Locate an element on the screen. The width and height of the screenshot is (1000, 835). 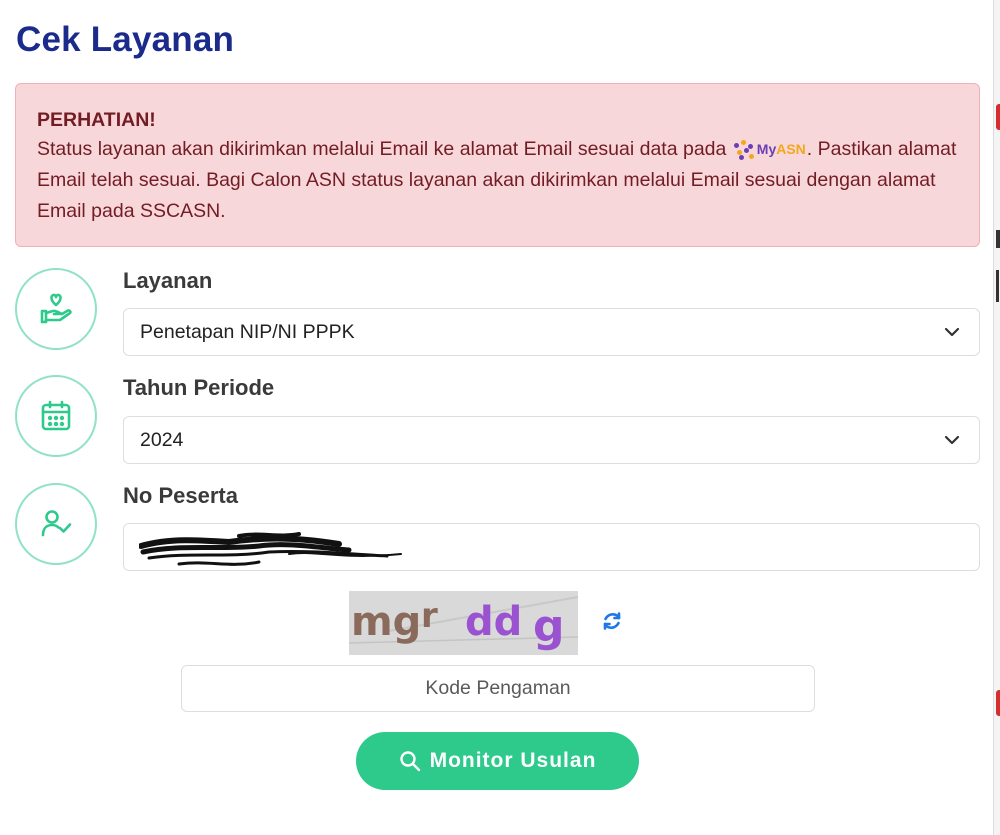
myasn-logo: MyASN is located at coordinates (769, 149).